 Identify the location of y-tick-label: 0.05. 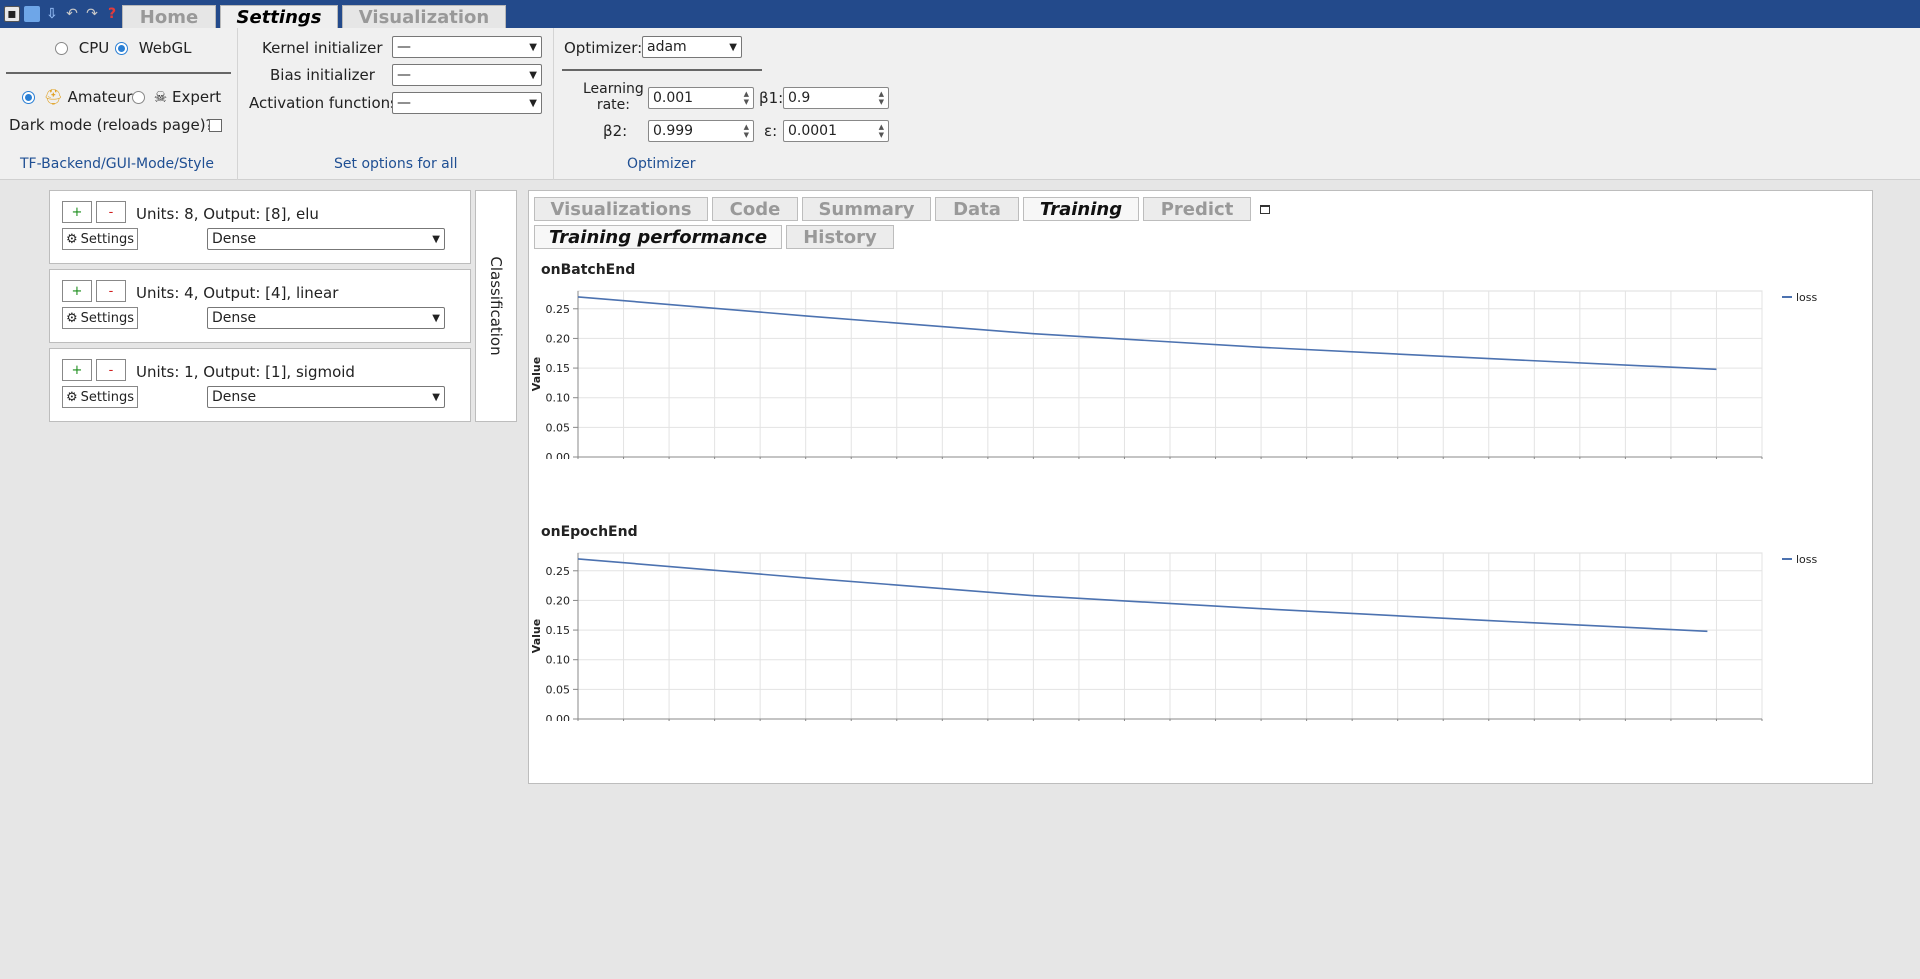
(558, 689).